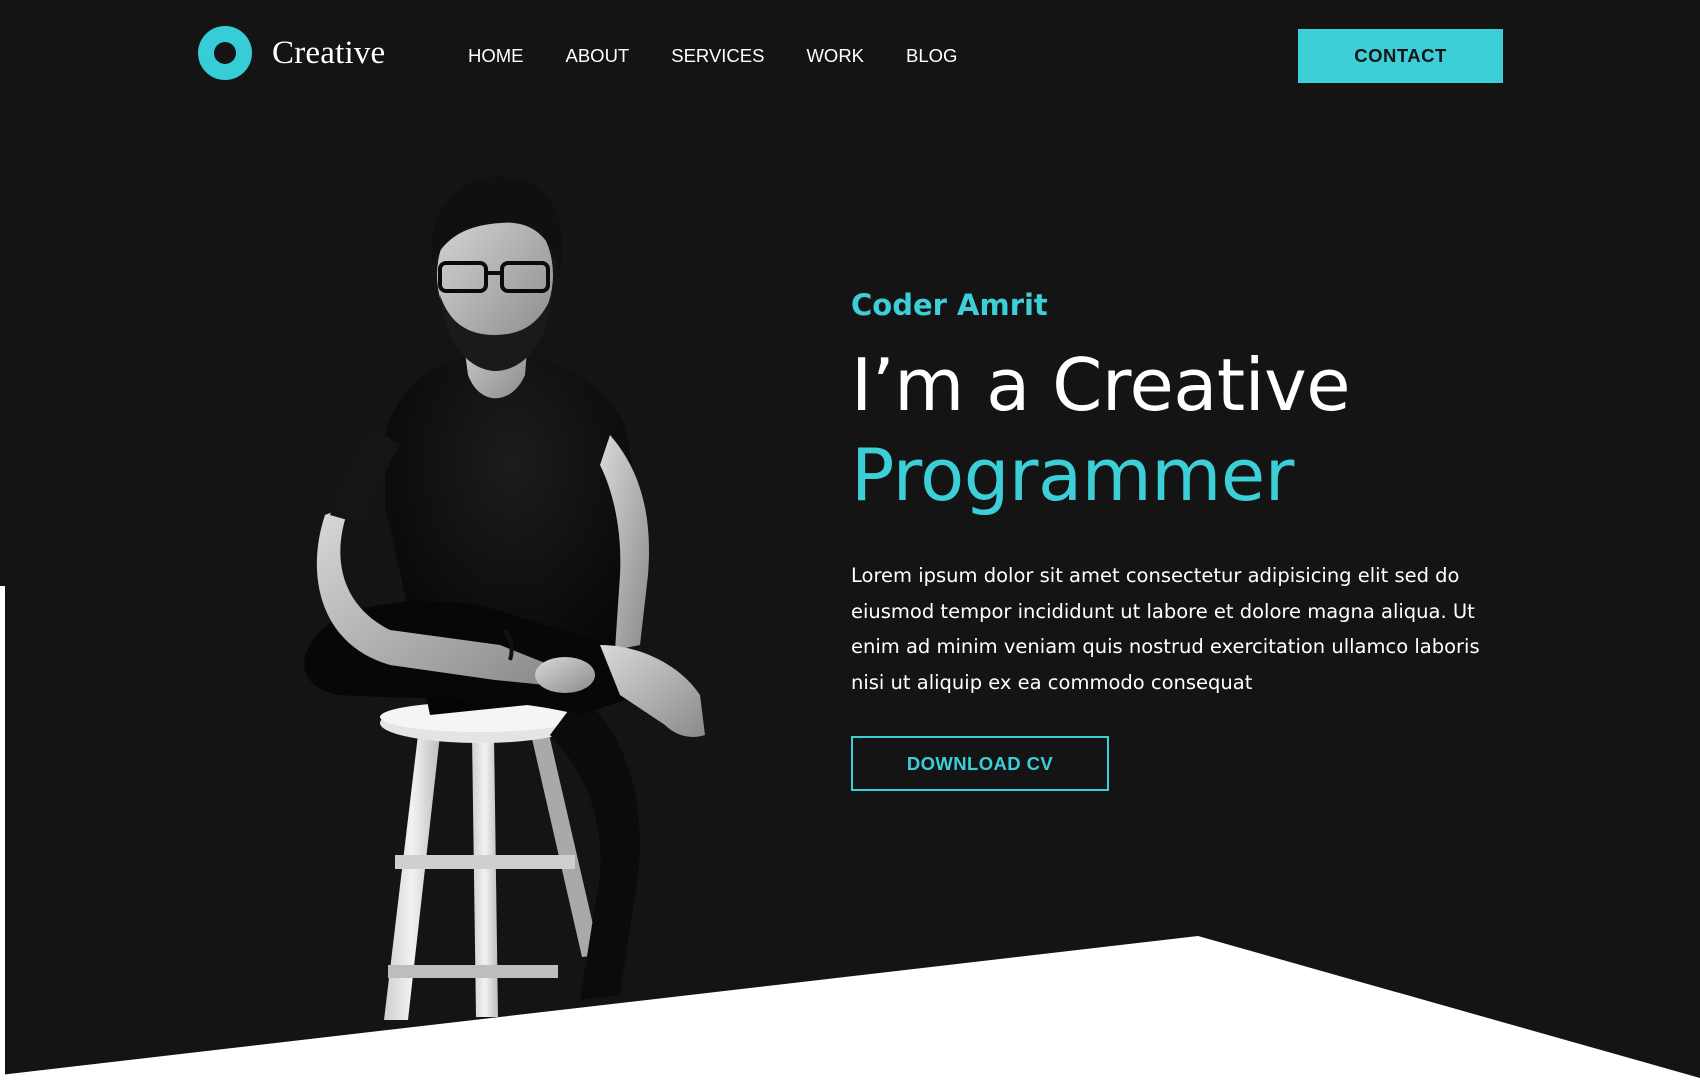 The image size is (1700, 1082). What do you see at coordinates (1072, 475) in the screenshot?
I see `hero-headline-line2: Programmer` at bounding box center [1072, 475].